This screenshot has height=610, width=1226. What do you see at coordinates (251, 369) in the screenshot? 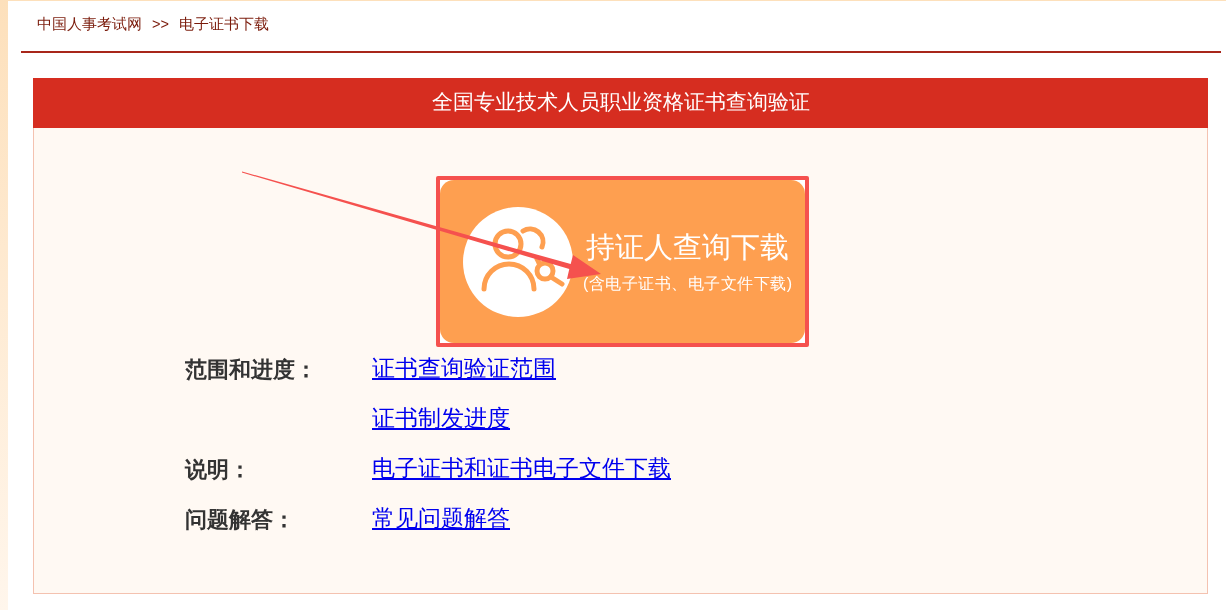
I see `section-label: 范围和进度：` at bounding box center [251, 369].